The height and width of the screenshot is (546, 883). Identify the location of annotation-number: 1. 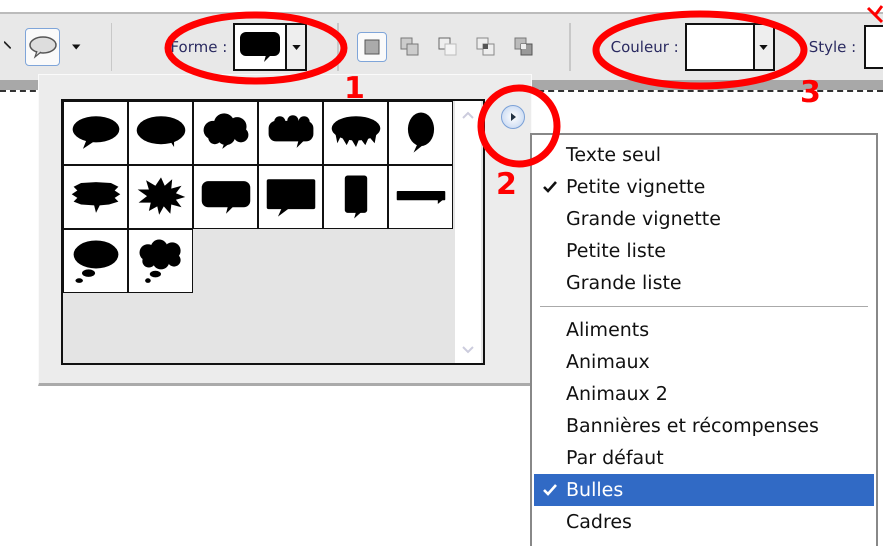
(354, 89).